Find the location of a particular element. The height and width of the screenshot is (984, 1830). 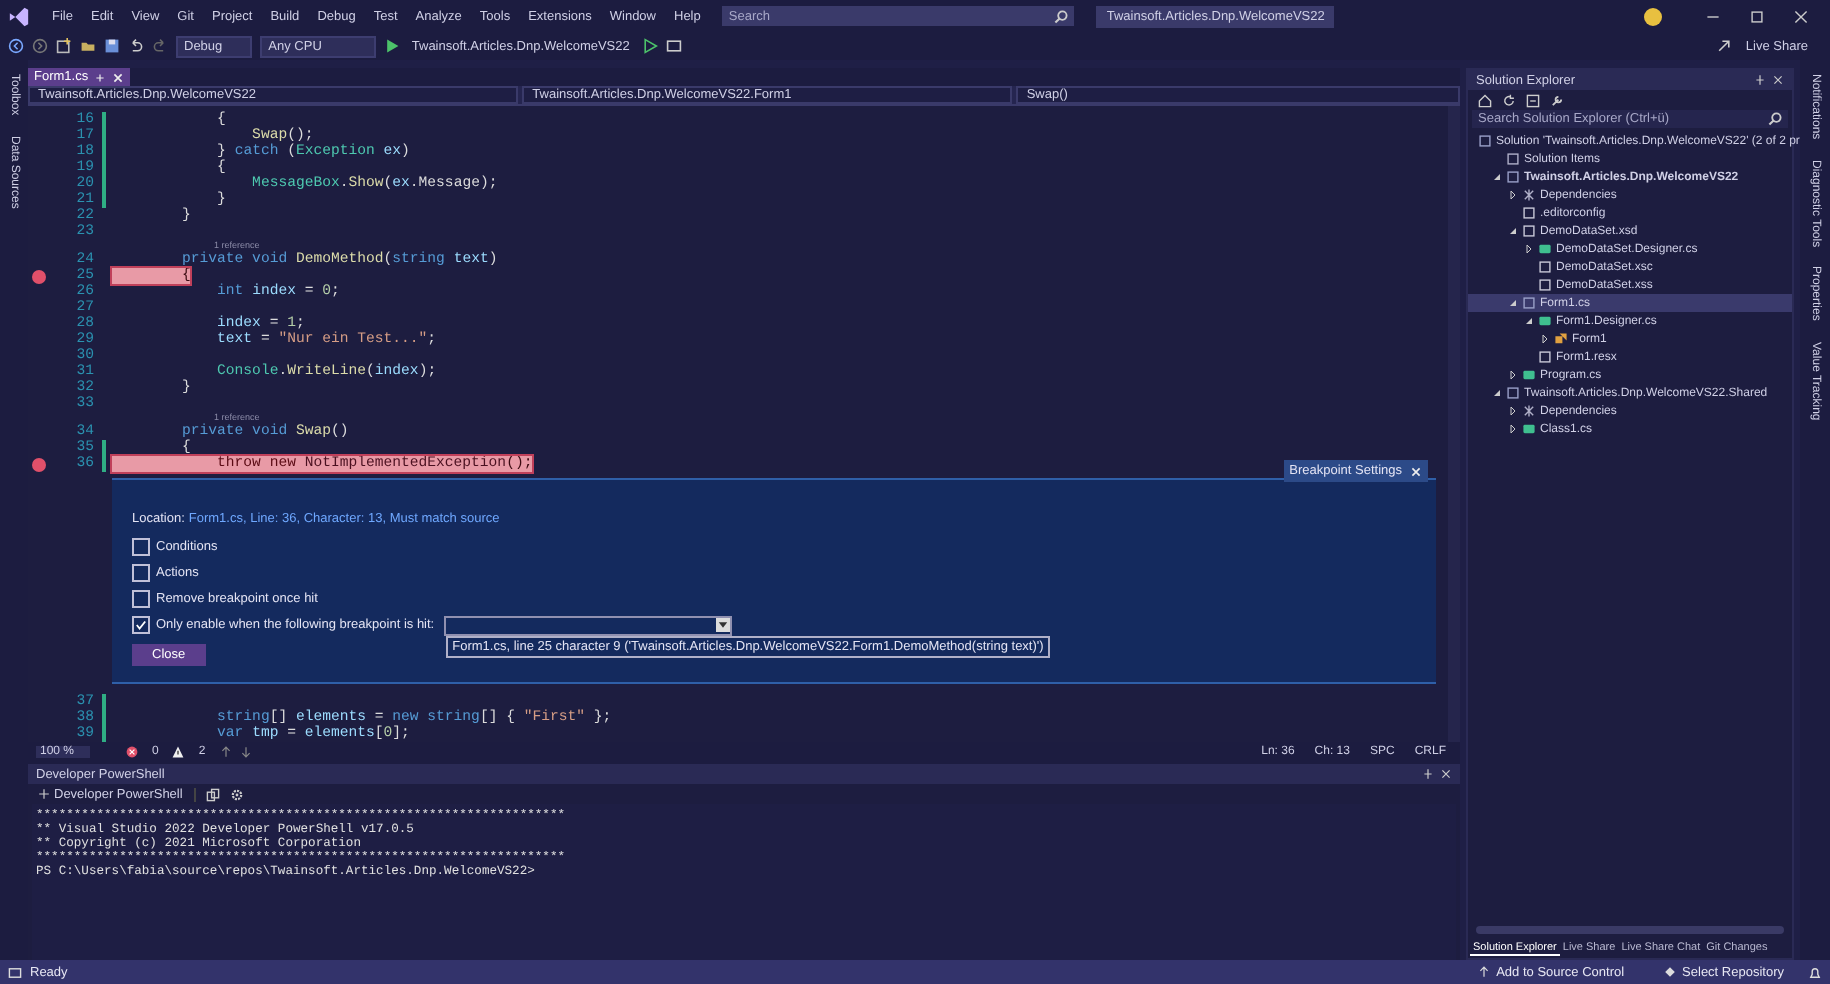

settings-icon is located at coordinates (237, 794).